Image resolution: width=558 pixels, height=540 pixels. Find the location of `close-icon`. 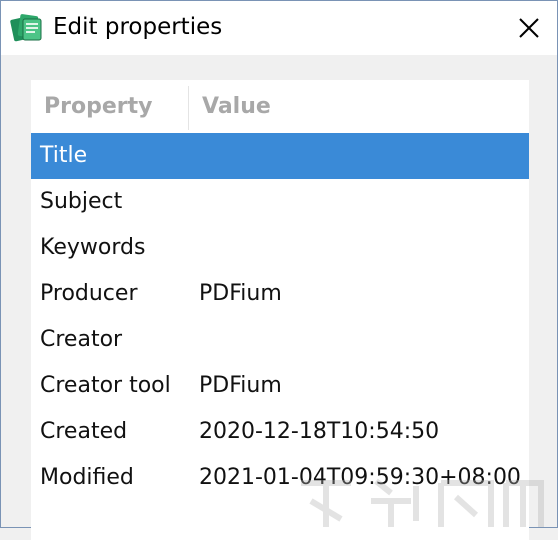

close-icon is located at coordinates (529, 28).